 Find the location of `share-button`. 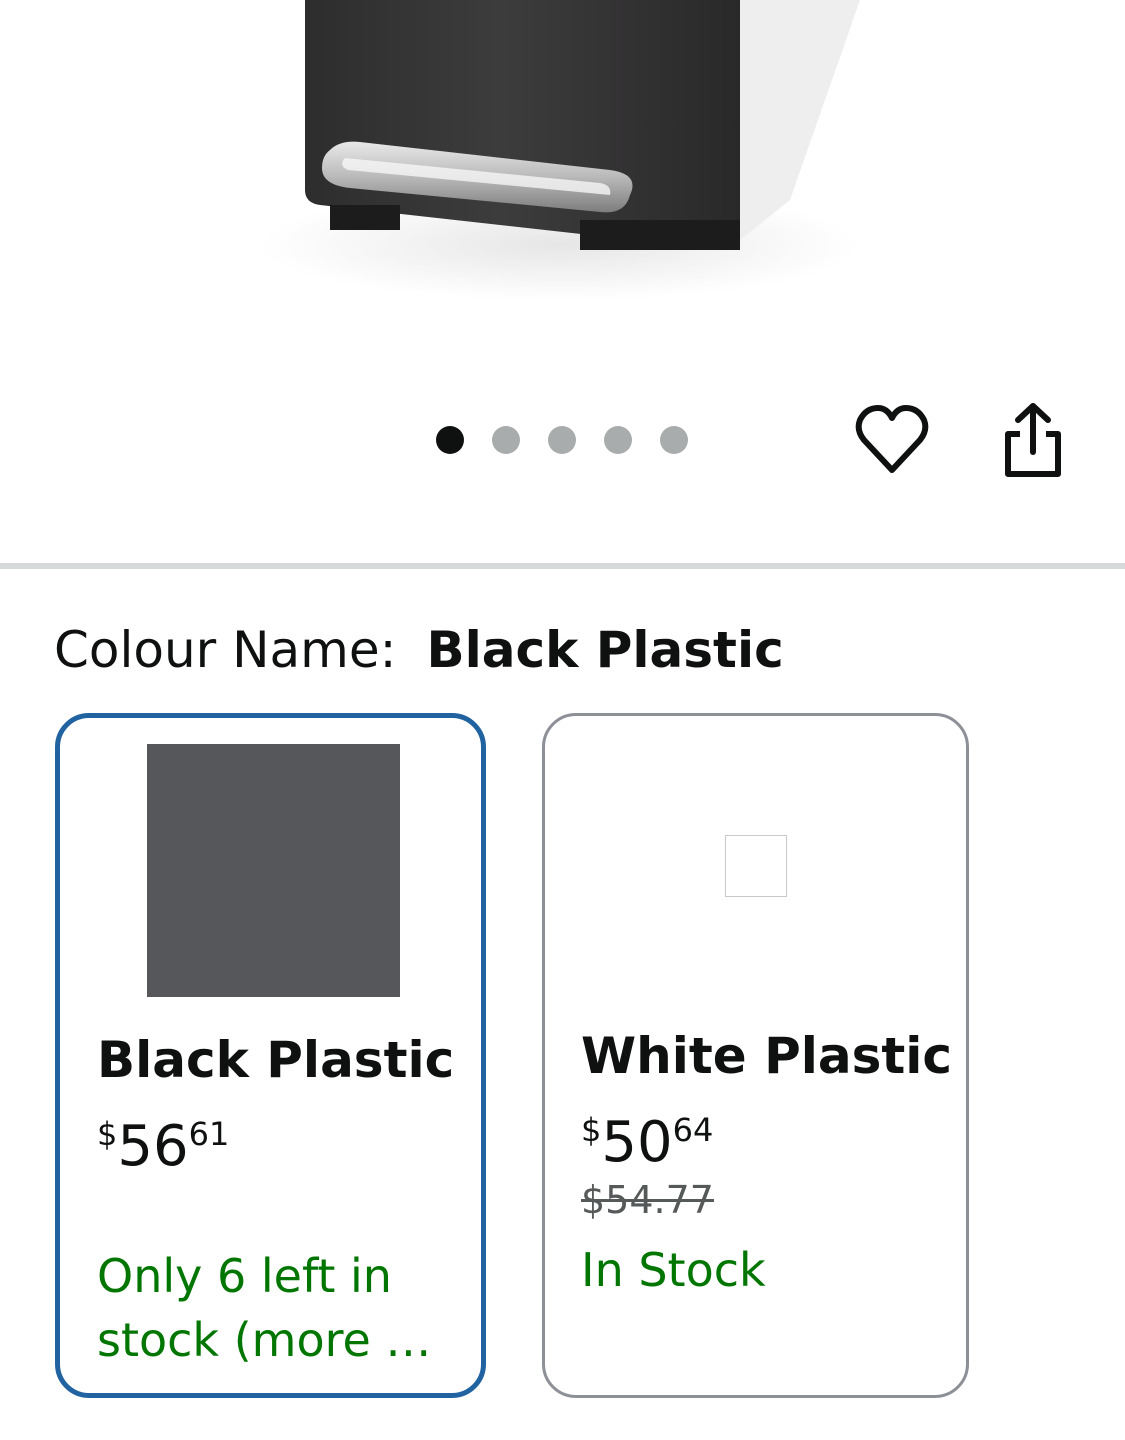

share-button is located at coordinates (1033, 440).